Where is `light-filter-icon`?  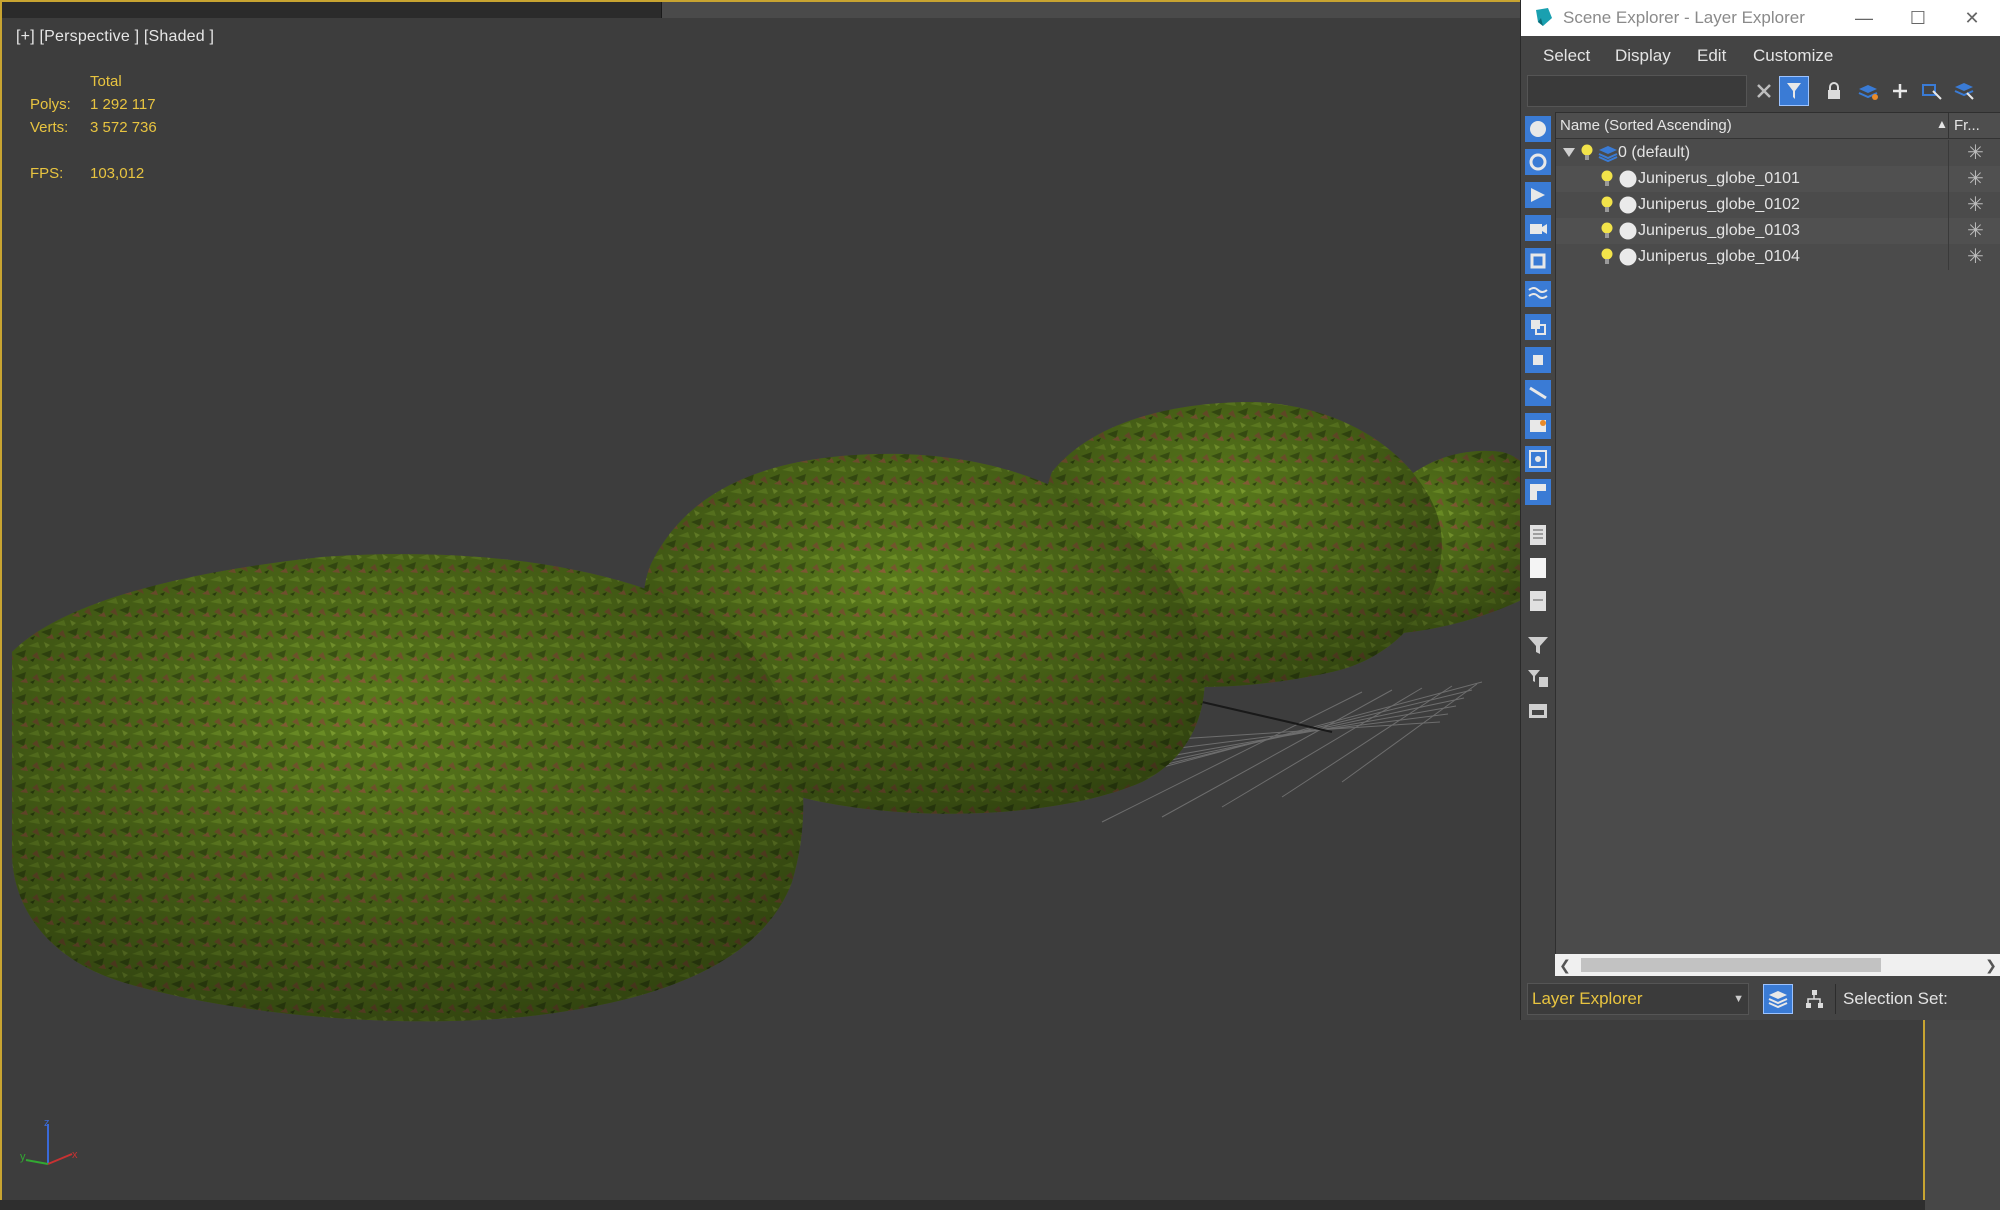
light-filter-icon is located at coordinates (1538, 195).